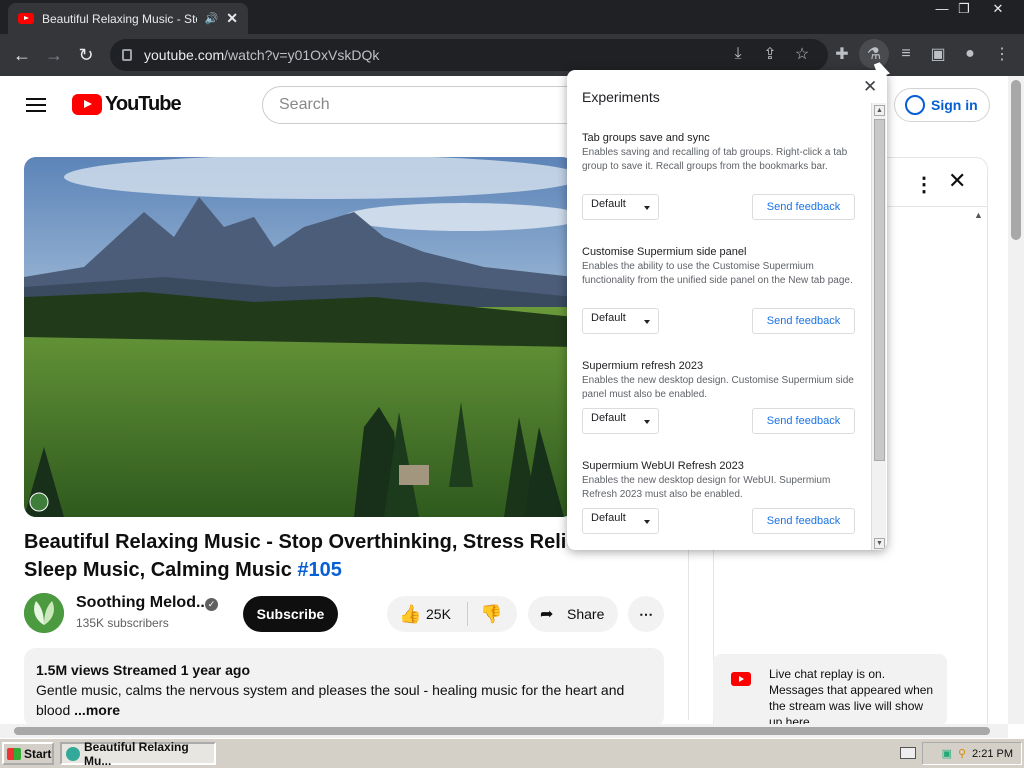 This screenshot has height=768, width=1024. Describe the element at coordinates (964, 9) in the screenshot. I see `restore-icon: ❐` at that location.